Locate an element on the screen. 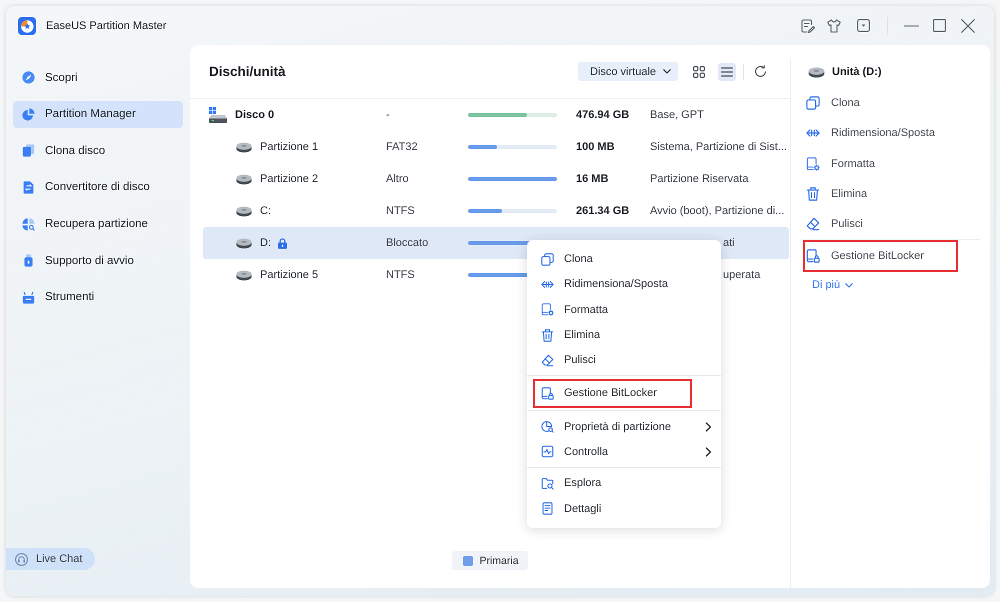 This screenshot has height=602, width=1000. action-item: Clona is located at coordinates (890, 103).